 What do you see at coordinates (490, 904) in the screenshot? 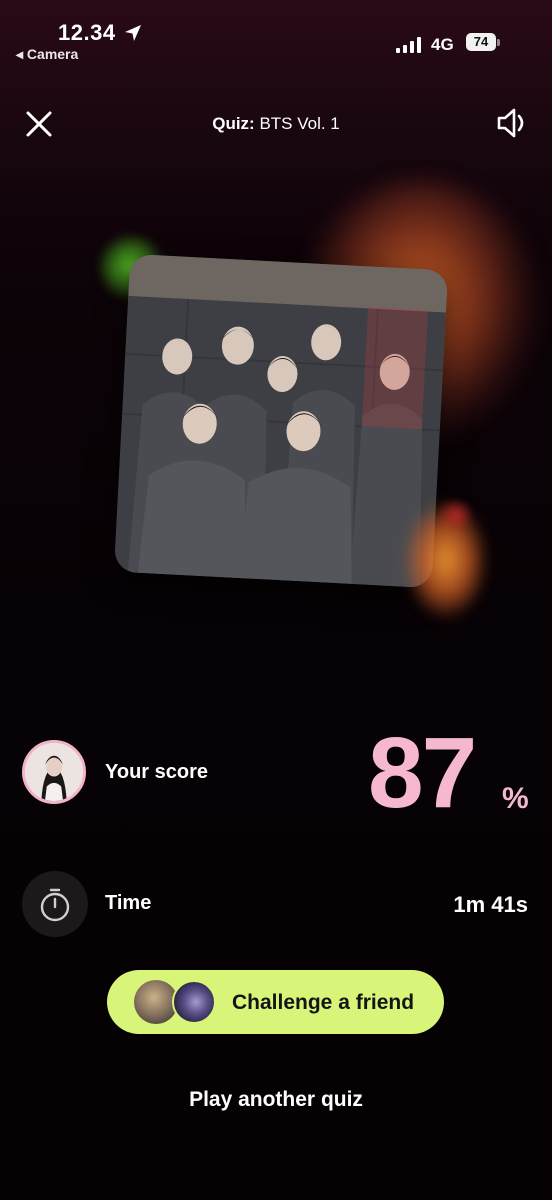
I see `time-value: 1m 41s` at bounding box center [490, 904].